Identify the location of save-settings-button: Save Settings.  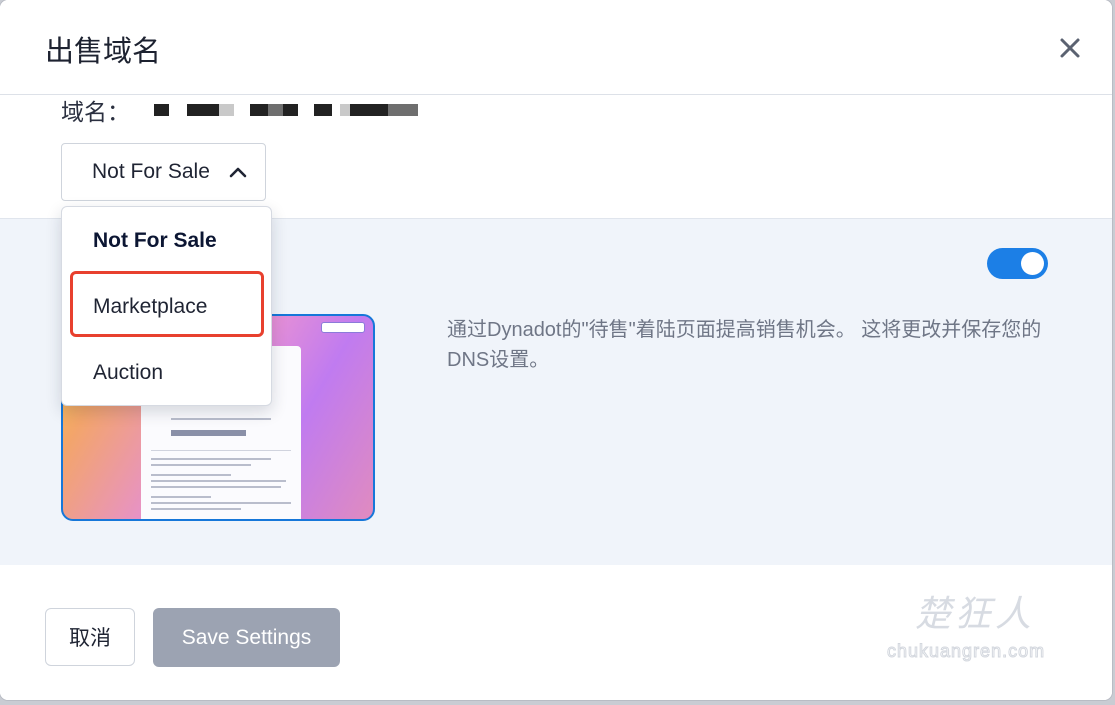
(246, 637).